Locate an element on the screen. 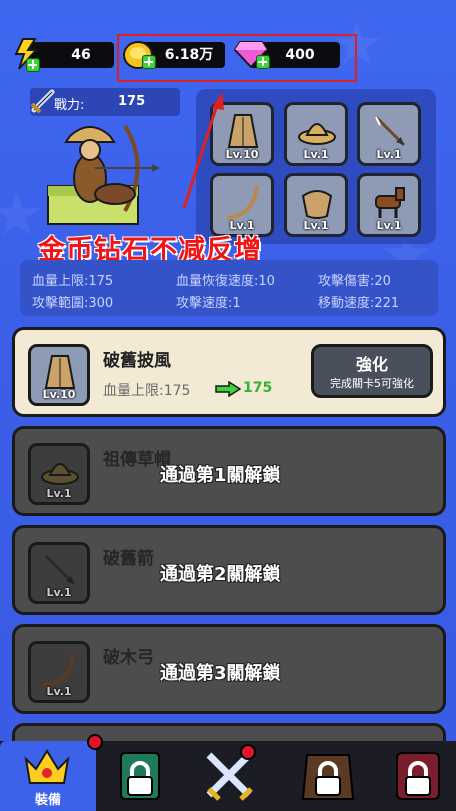 The image size is (456, 811). upgrade-button: 強化 完成關卡5可強化 is located at coordinates (372, 371).